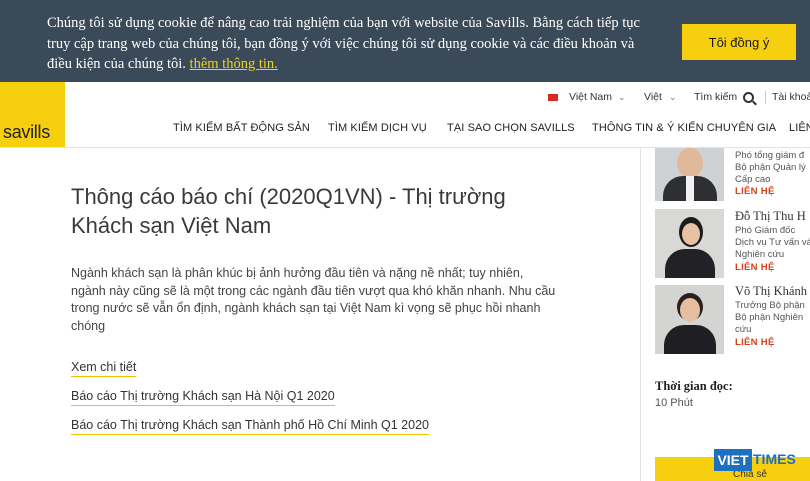 This screenshot has height=481, width=810. Describe the element at coordinates (377, 128) in the screenshot. I see `nav-find-service: TÌM KIẾM DỊCH VỤ` at that location.